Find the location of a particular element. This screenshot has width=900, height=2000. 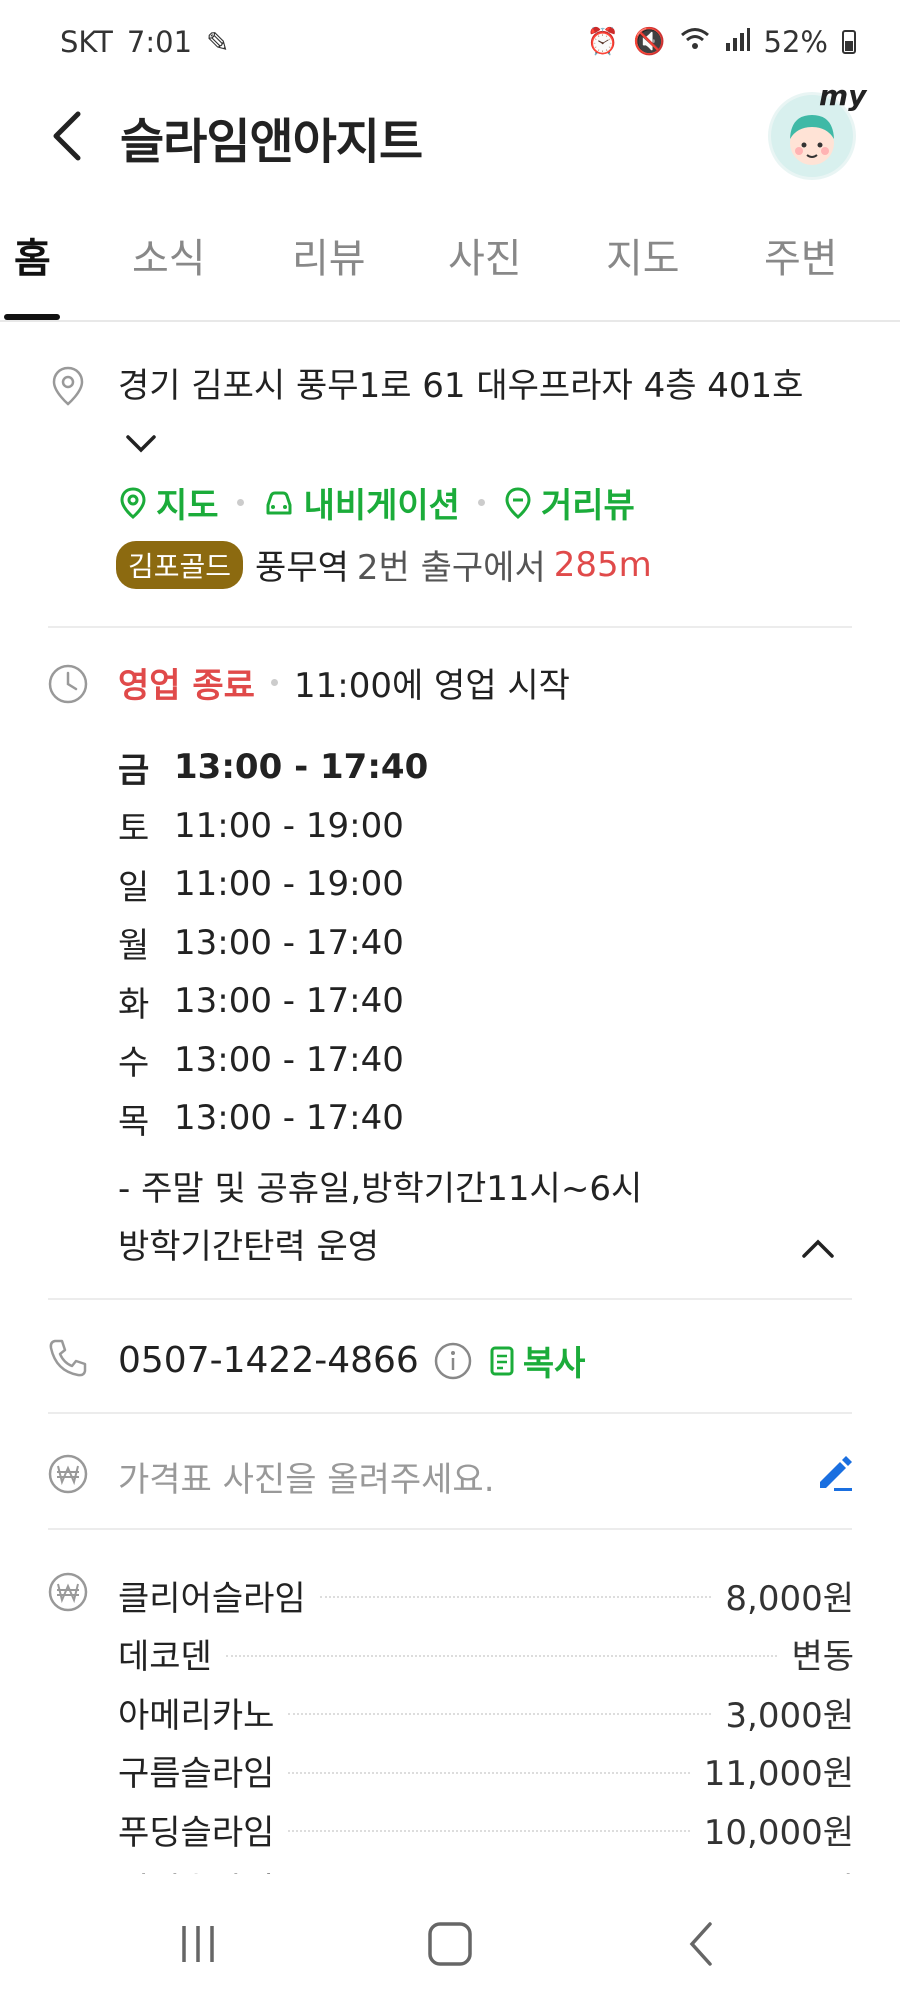

map-pin-icon is located at coordinates (133, 502).